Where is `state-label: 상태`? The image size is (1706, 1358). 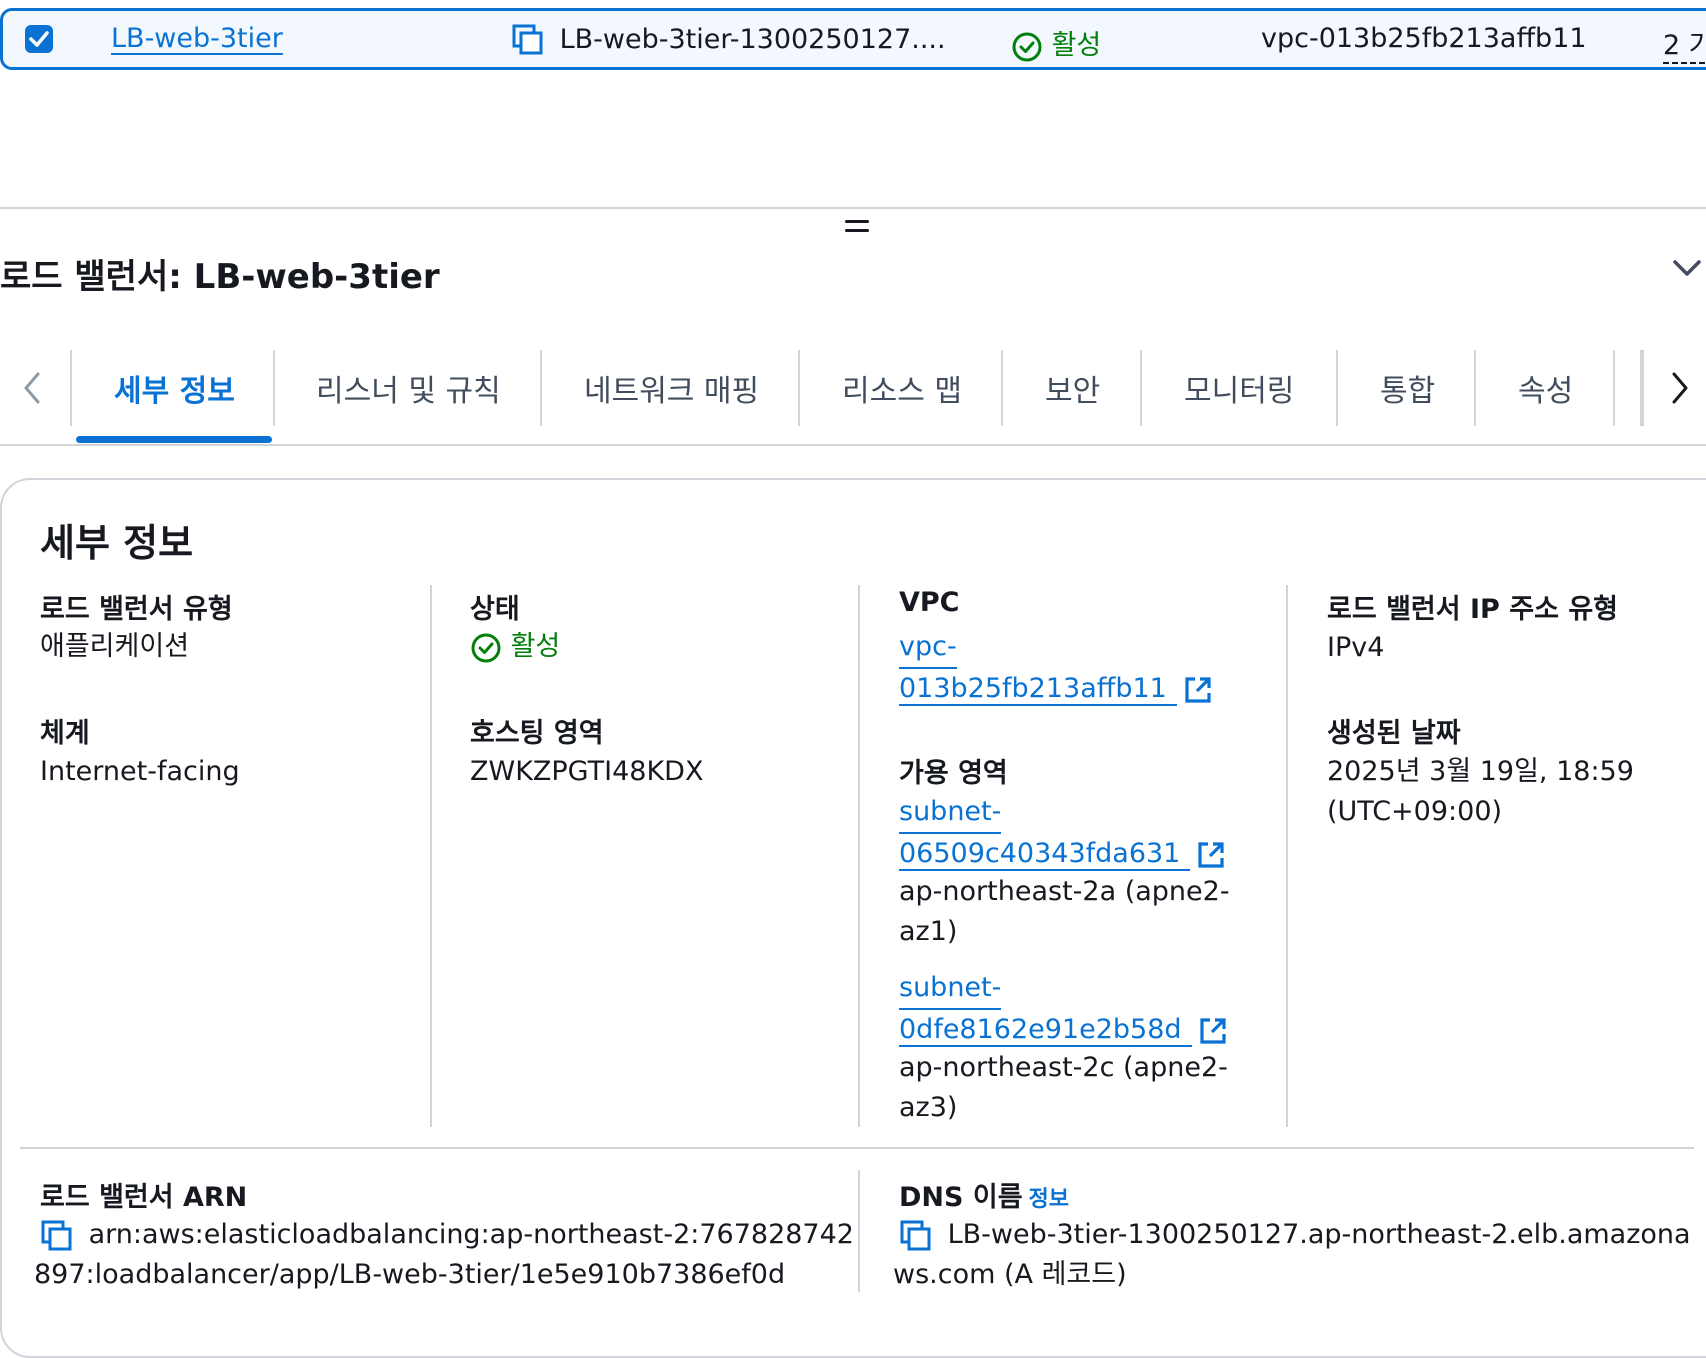 state-label: 상태 is located at coordinates (495, 609).